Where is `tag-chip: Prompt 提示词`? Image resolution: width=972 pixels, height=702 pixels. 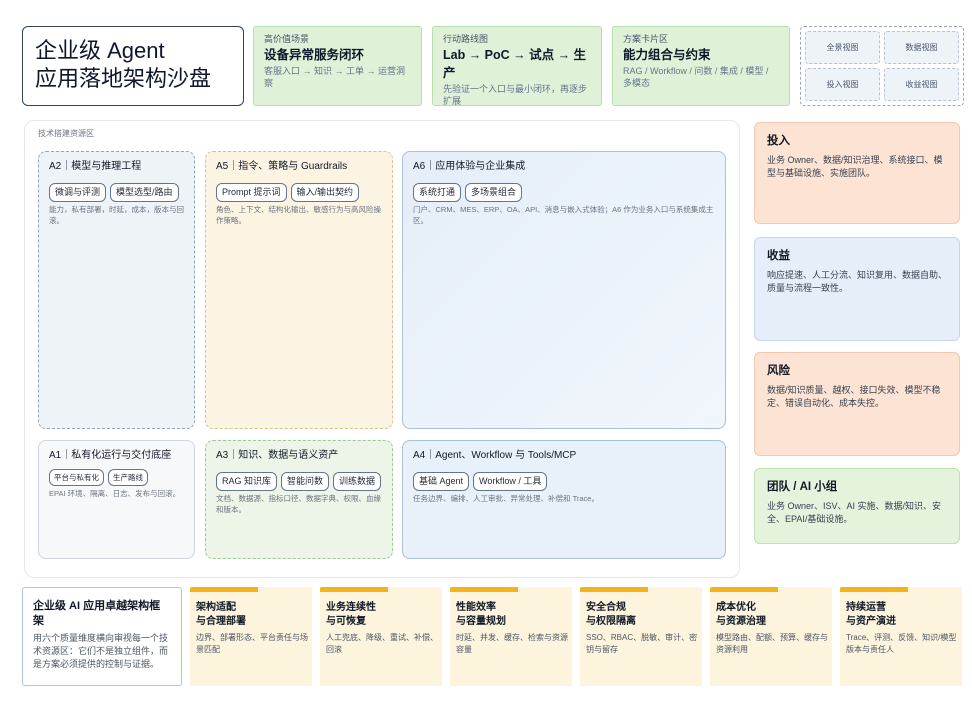 tag-chip: Prompt 提示词 is located at coordinates (251, 192).